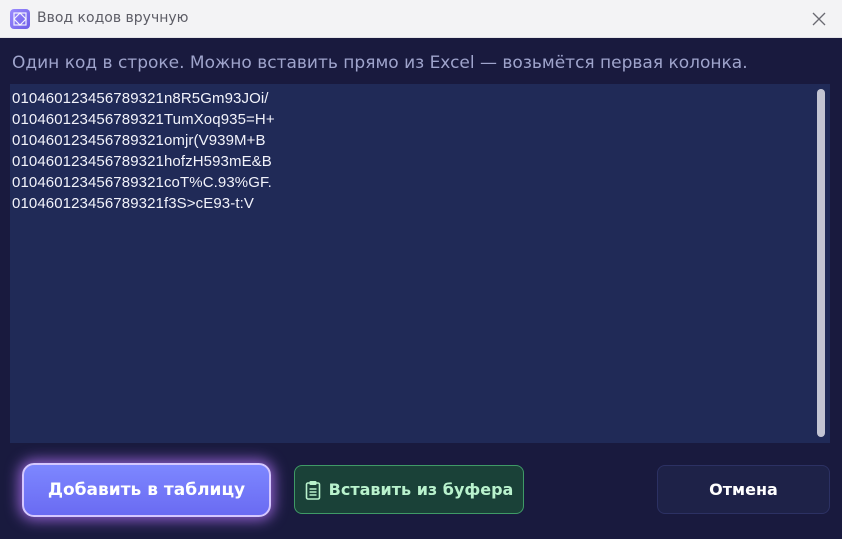 The image size is (842, 539). I want to click on add-to-table-button: Добавить в таблицу, so click(146, 490).